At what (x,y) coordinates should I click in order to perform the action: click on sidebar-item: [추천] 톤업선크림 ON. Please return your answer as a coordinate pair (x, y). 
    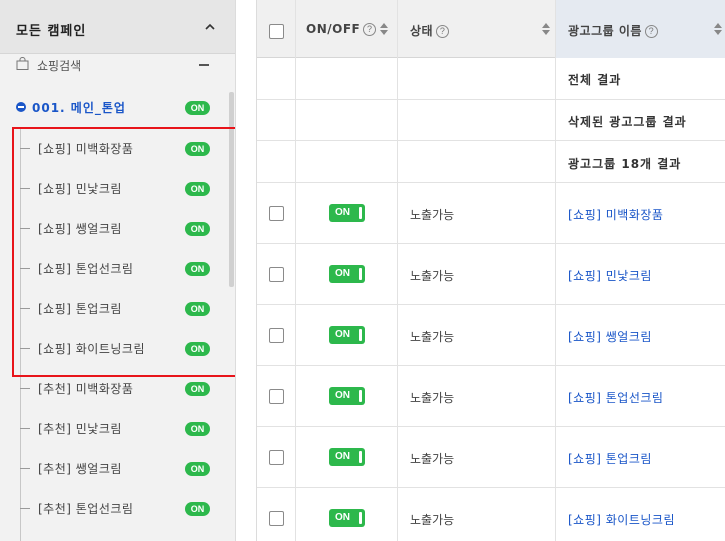
    Looking at the image, I should click on (117, 509).